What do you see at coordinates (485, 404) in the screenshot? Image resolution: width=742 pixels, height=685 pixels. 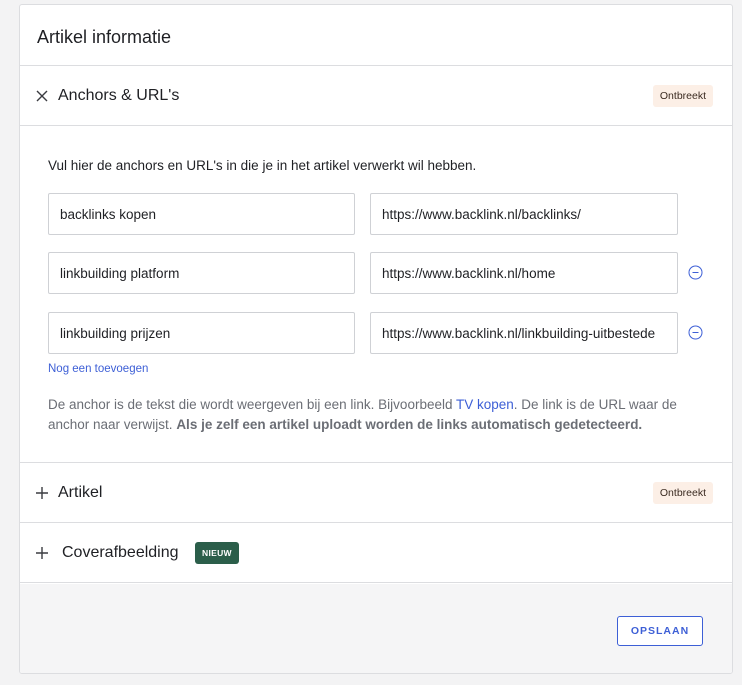 I see `example-link: TV kopen` at bounding box center [485, 404].